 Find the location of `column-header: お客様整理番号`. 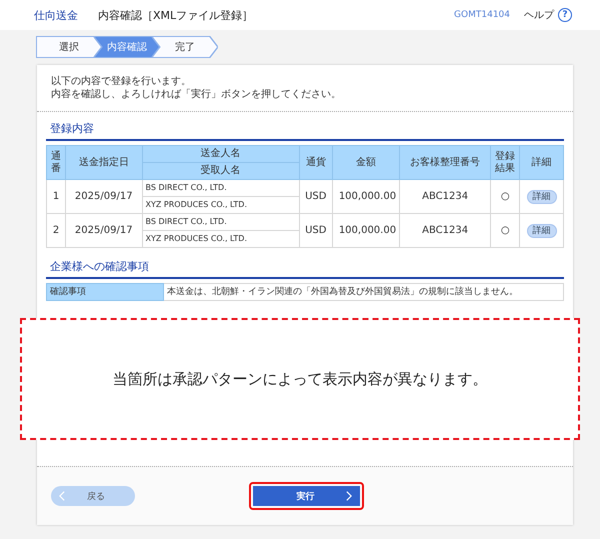

column-header: お客様整理番号 is located at coordinates (445, 163).